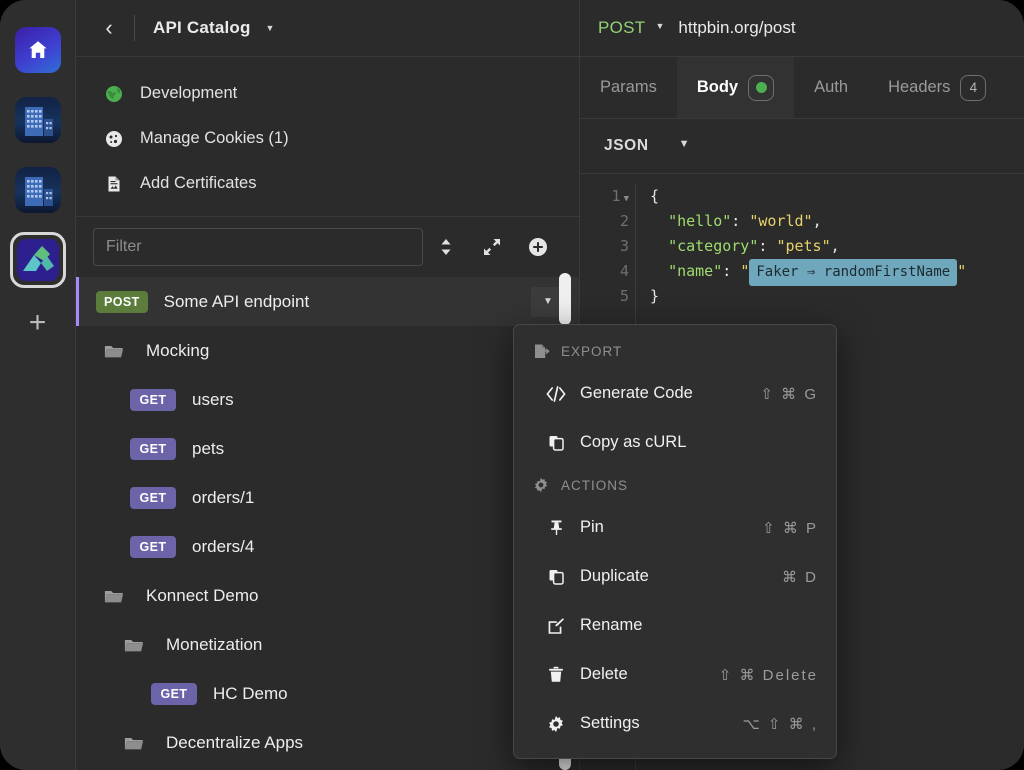  I want to click on fold-arrow-icon: ▼, so click(626, 199).